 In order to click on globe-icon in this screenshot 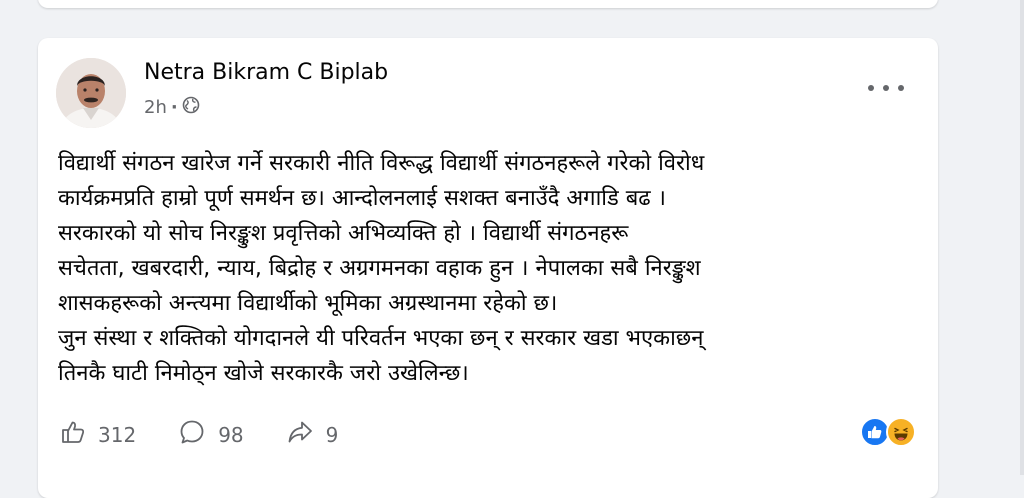, I will do `click(191, 107)`.